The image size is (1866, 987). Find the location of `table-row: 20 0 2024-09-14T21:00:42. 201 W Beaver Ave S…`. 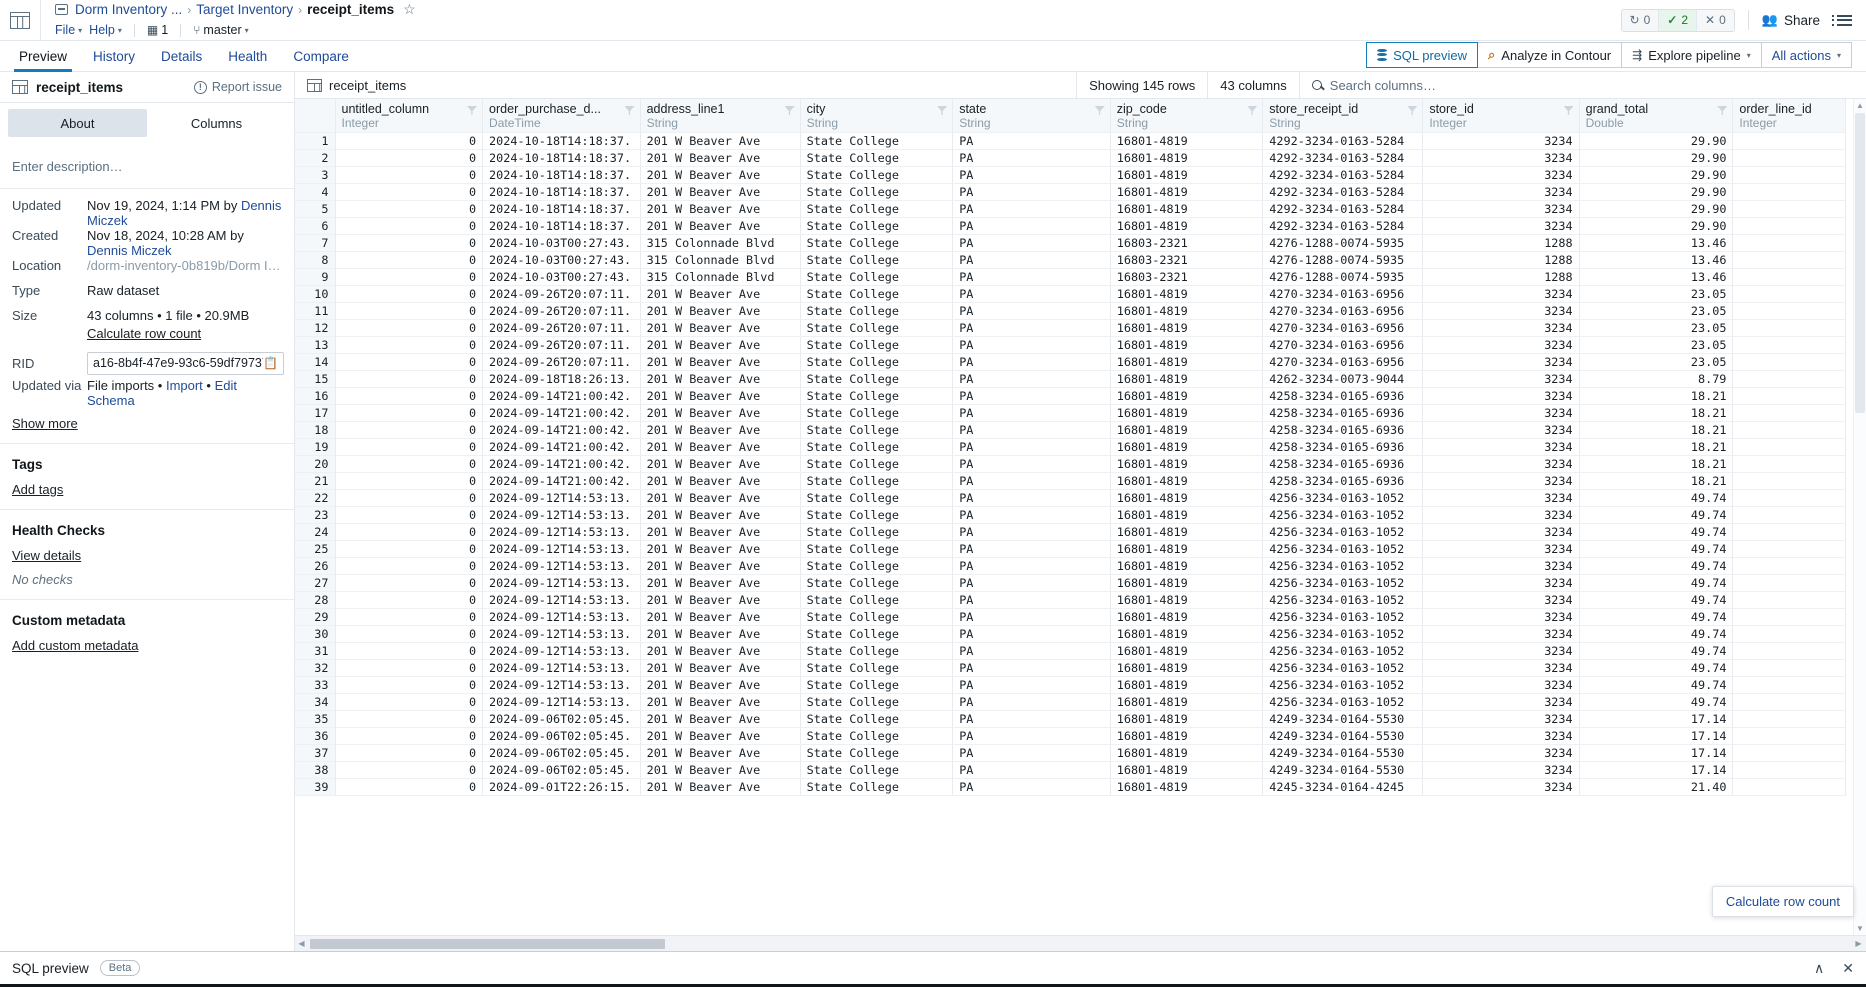

table-row: 20 0 2024-09-14T21:00:42. 201 W Beaver Ave S… is located at coordinates (1070, 464).